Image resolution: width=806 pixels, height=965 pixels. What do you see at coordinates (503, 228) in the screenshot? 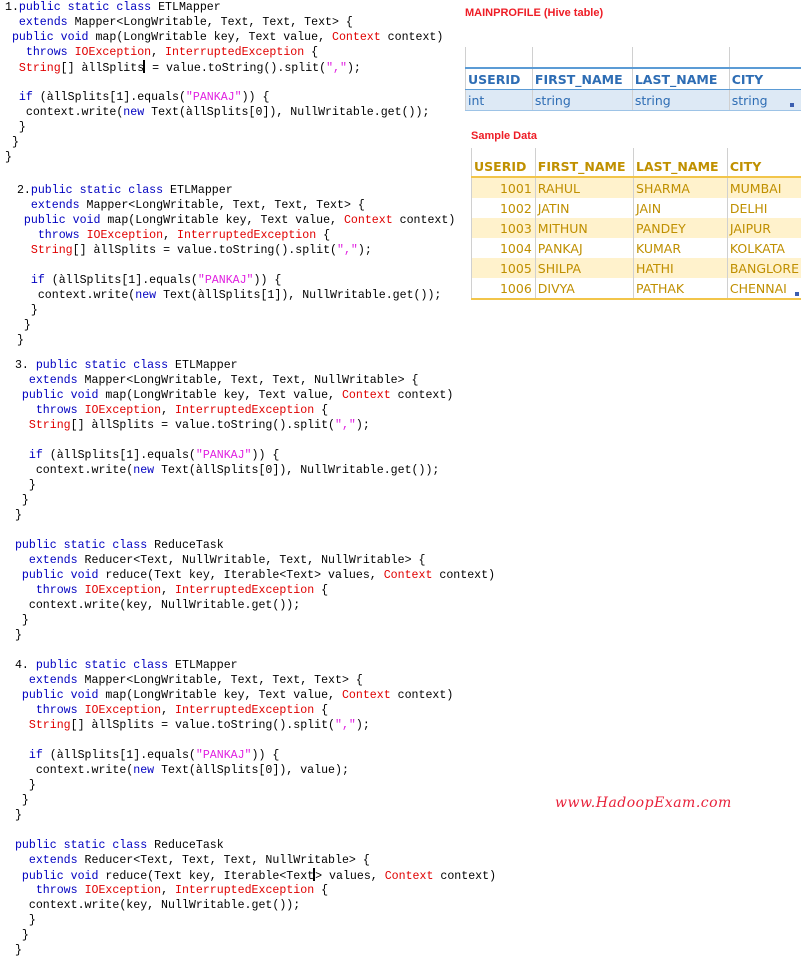
I see `sample-data-cell: 1003` at bounding box center [503, 228].